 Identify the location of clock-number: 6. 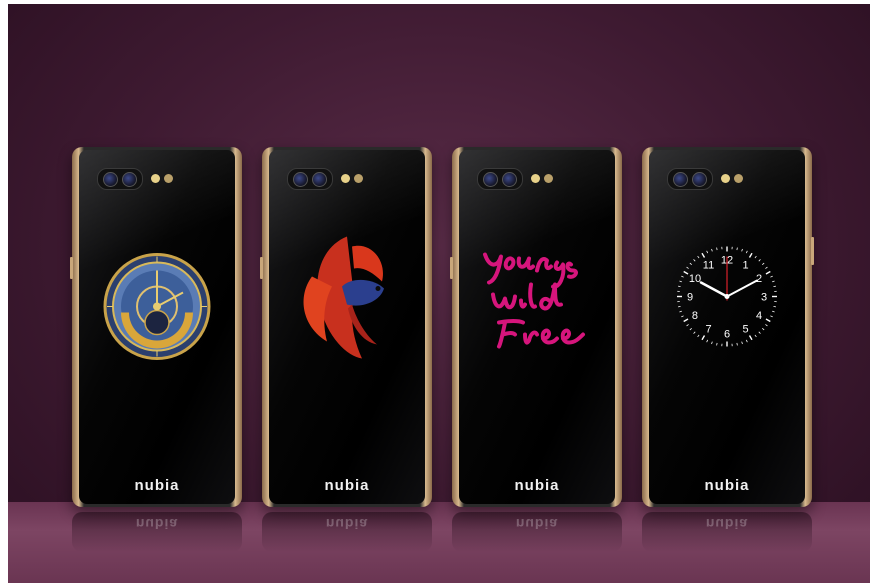
(727, 334).